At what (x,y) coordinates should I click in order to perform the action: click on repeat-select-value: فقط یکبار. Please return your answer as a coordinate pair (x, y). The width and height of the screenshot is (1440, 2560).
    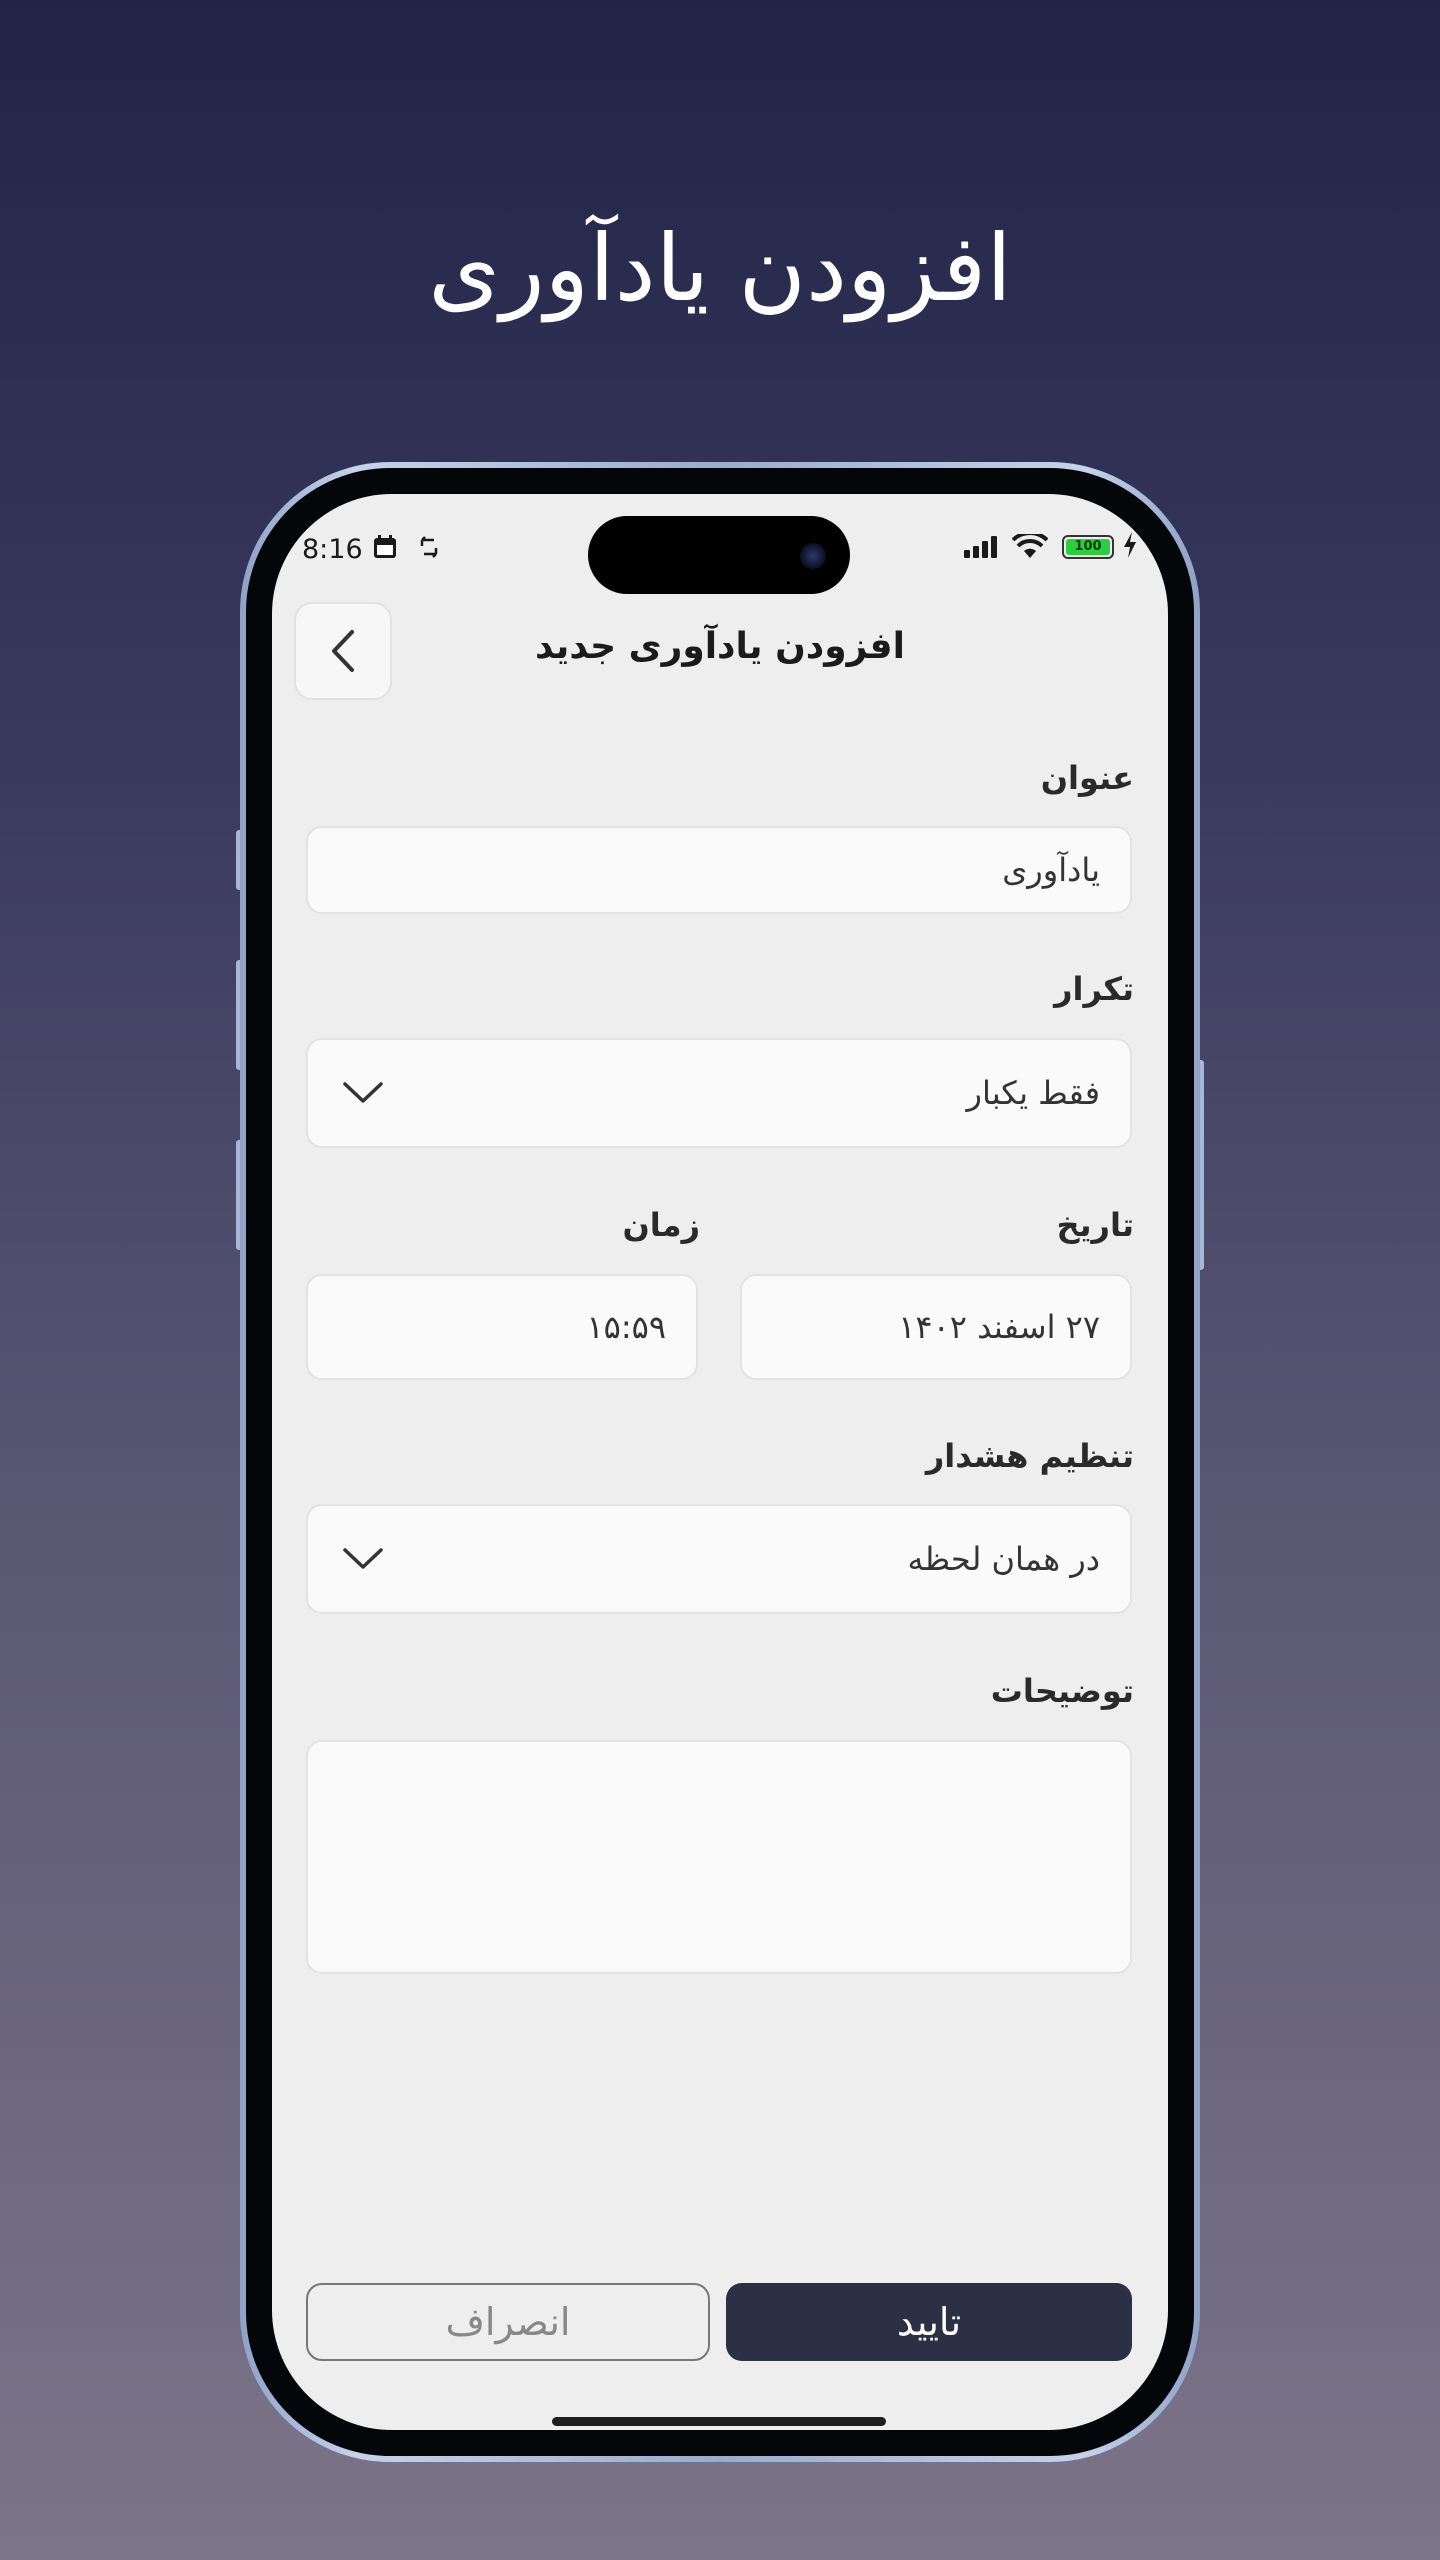
    Looking at the image, I should click on (1033, 1093).